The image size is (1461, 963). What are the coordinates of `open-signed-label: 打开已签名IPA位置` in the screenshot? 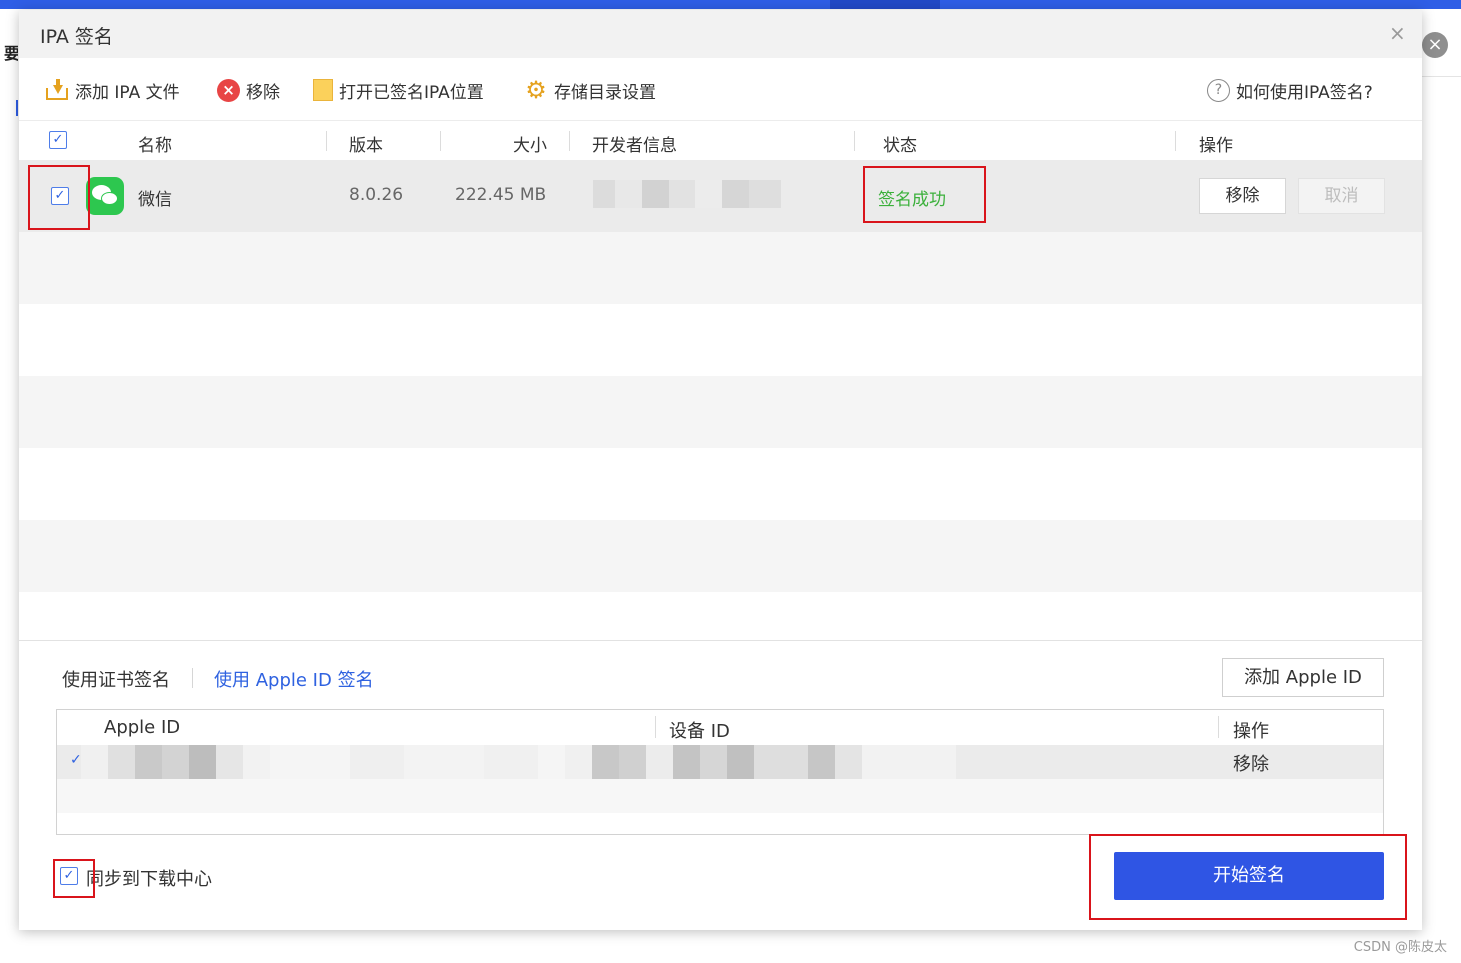 It's located at (411, 92).